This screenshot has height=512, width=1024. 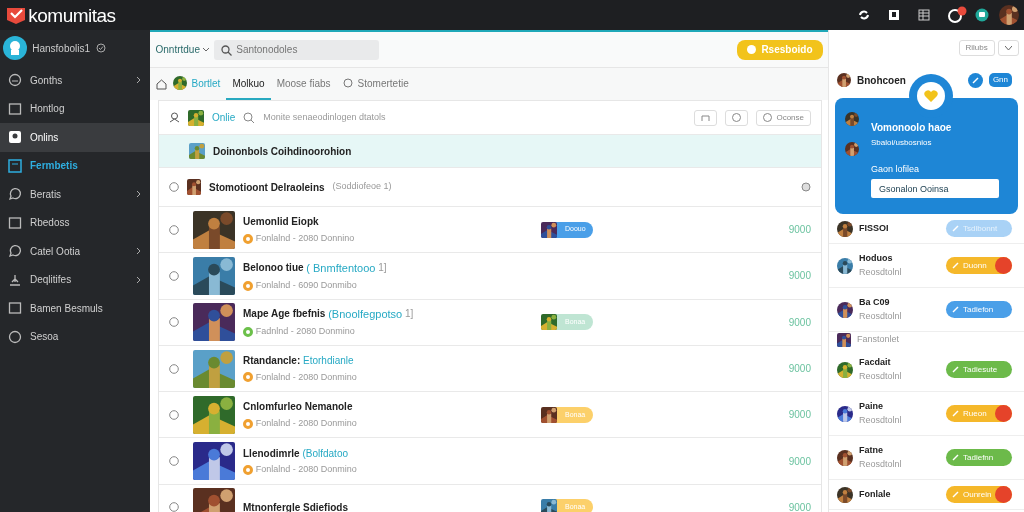 What do you see at coordinates (341, 268) in the screenshot?
I see `row-tag: ( Bnmftentooo` at bounding box center [341, 268].